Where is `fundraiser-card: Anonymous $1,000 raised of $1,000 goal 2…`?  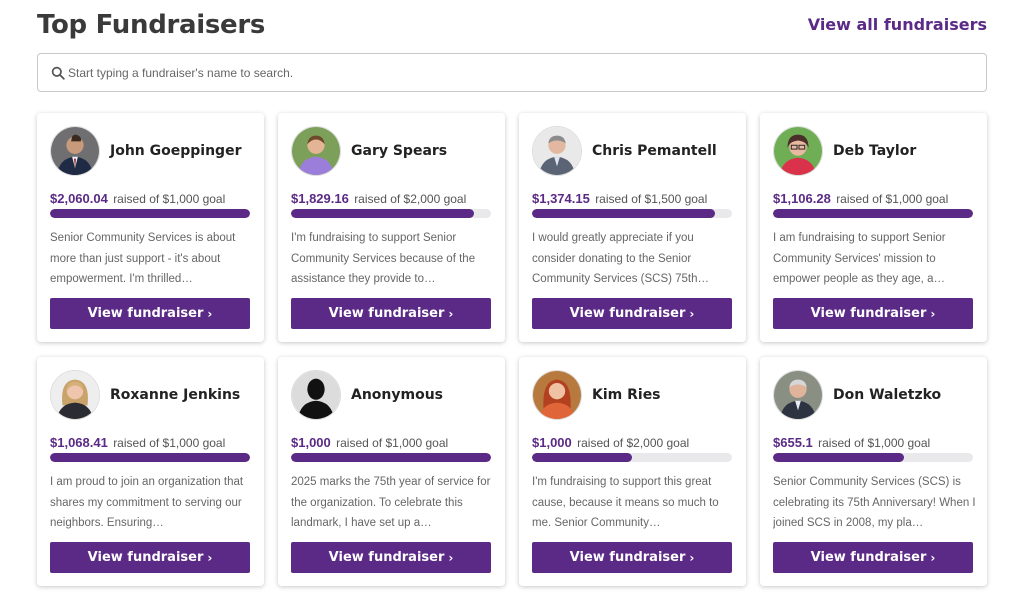
fundraiser-card: Anonymous $1,000 raised of $1,000 goal 2… is located at coordinates (391, 471).